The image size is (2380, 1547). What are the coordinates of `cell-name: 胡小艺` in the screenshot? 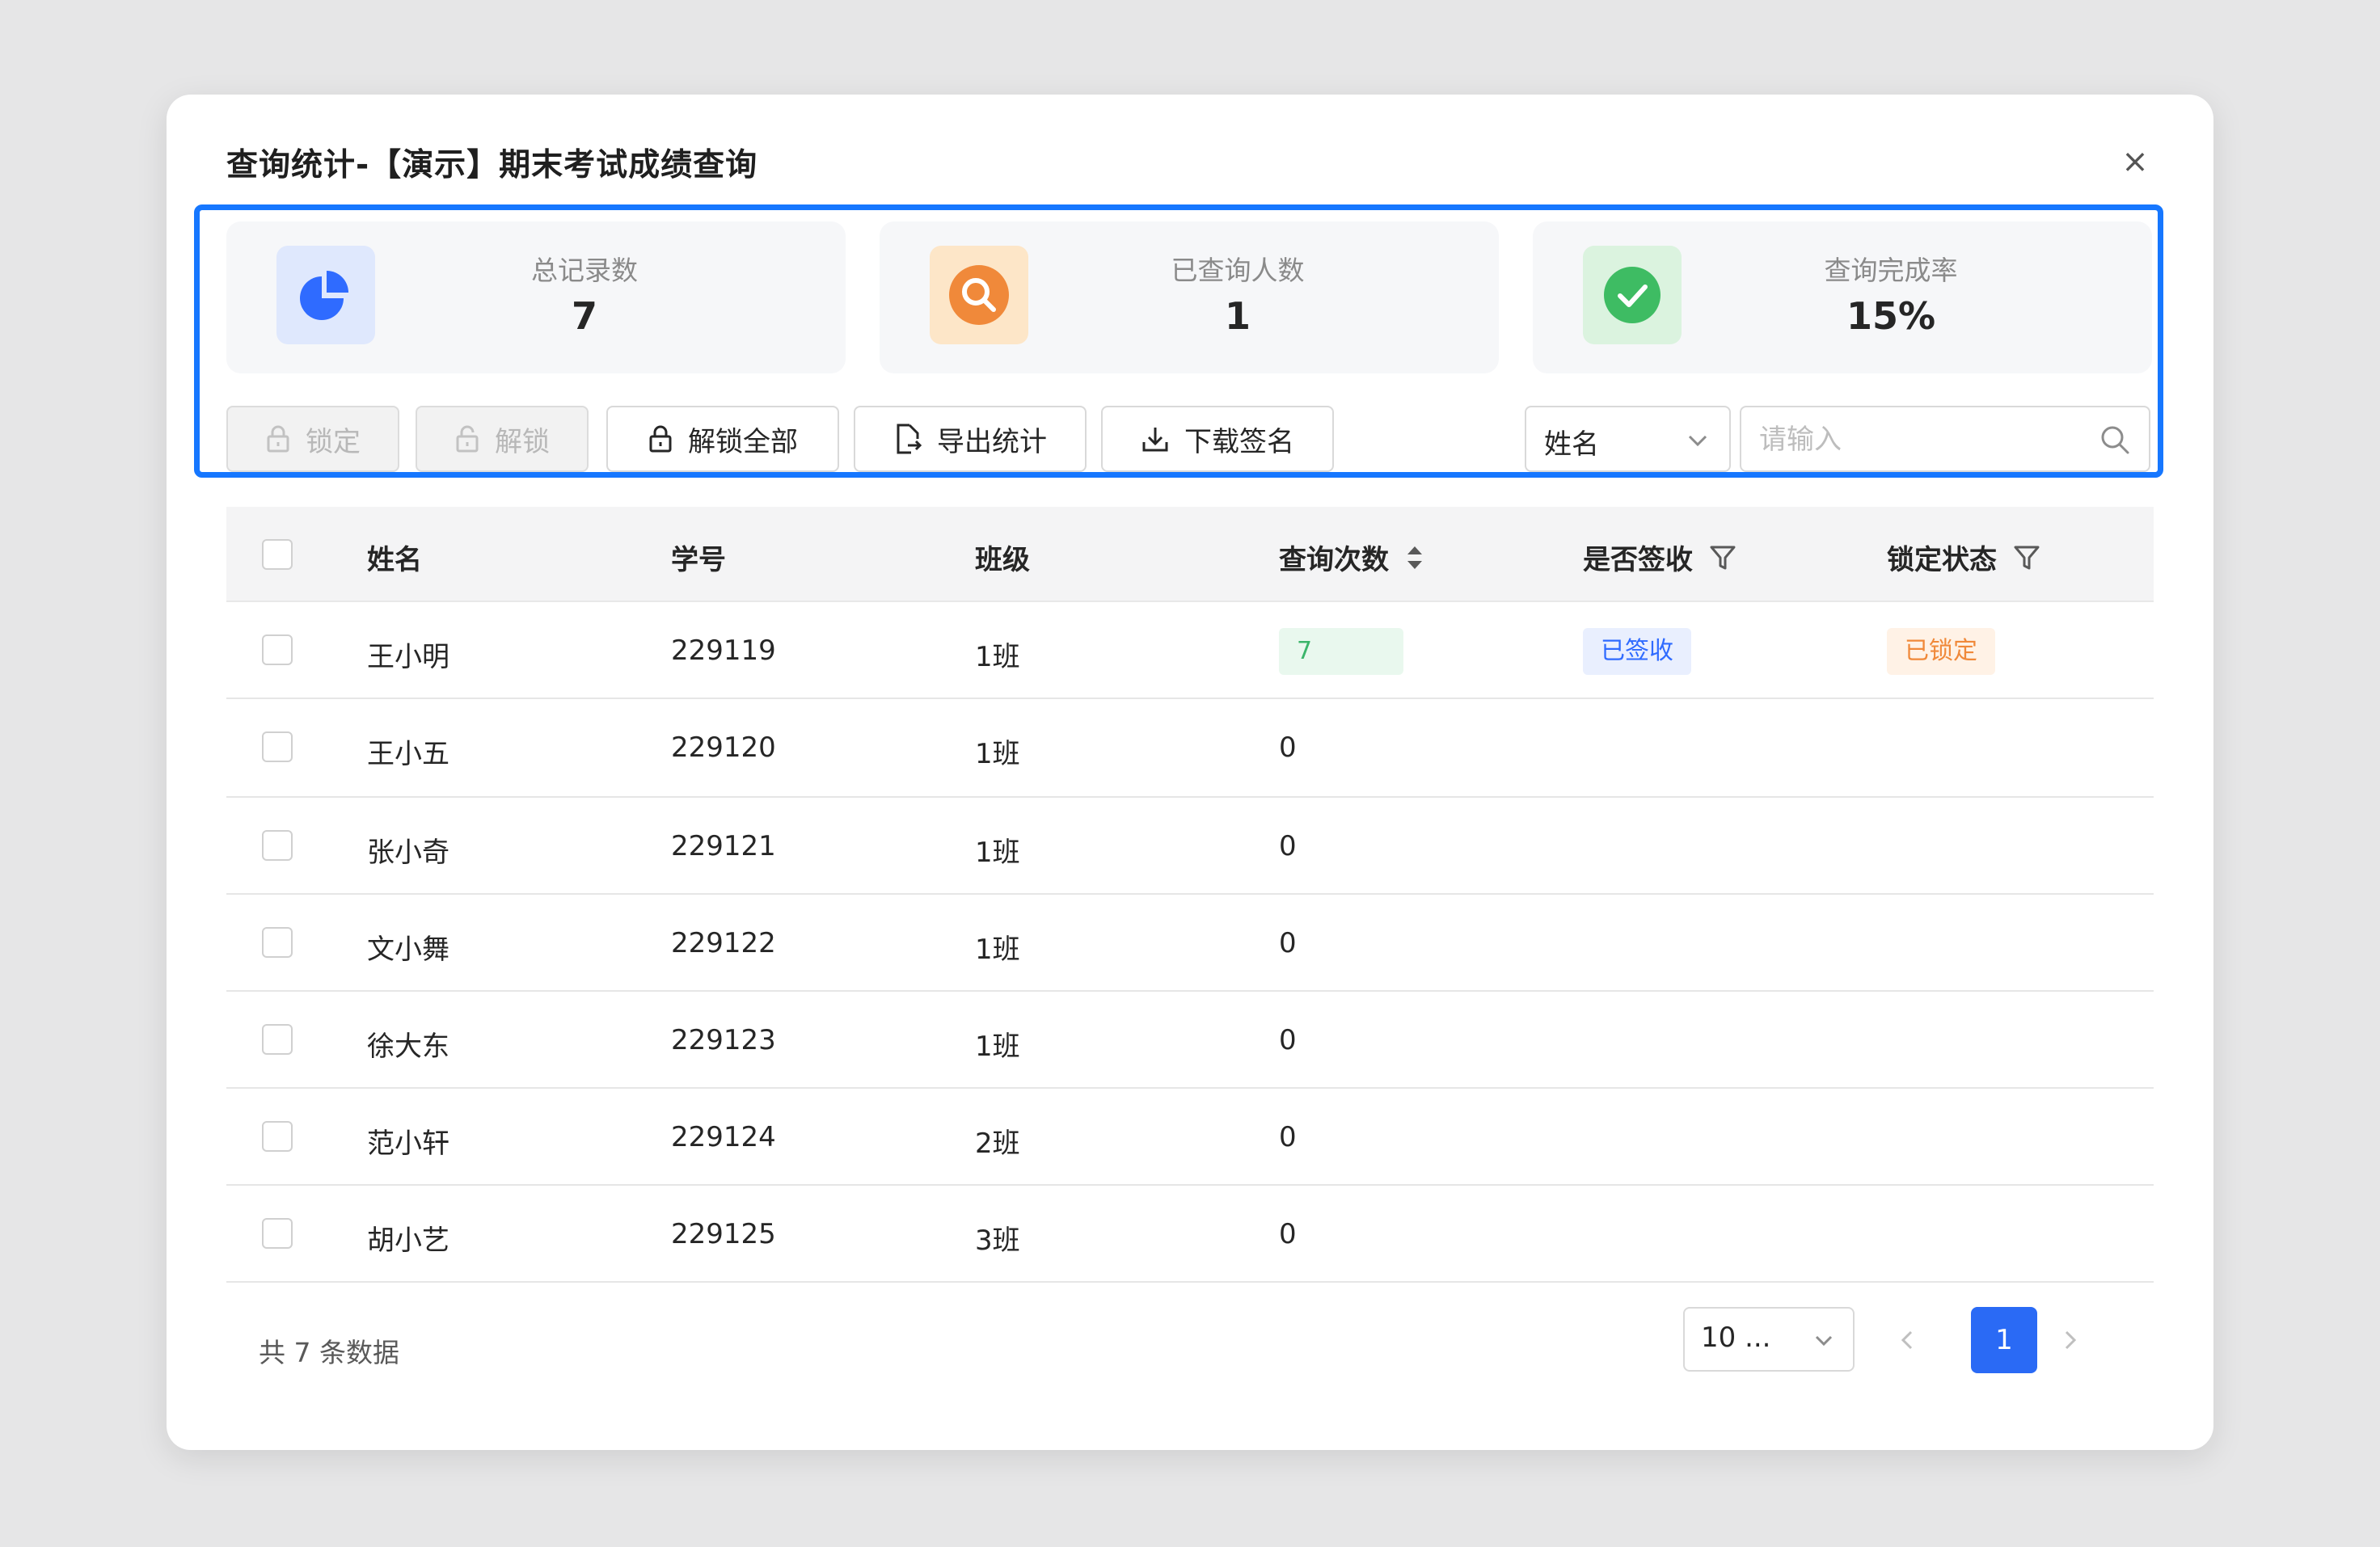 It's located at (408, 1241).